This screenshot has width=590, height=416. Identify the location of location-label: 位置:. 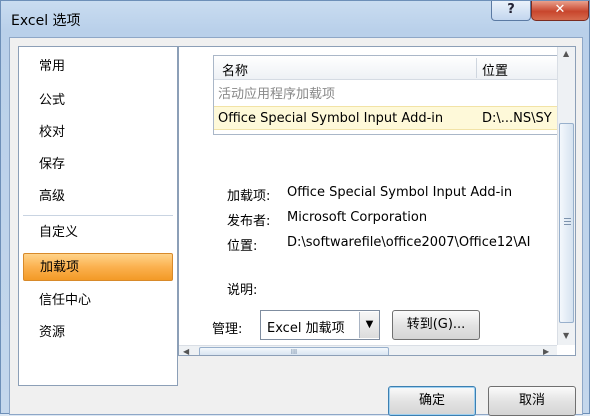
(242, 246).